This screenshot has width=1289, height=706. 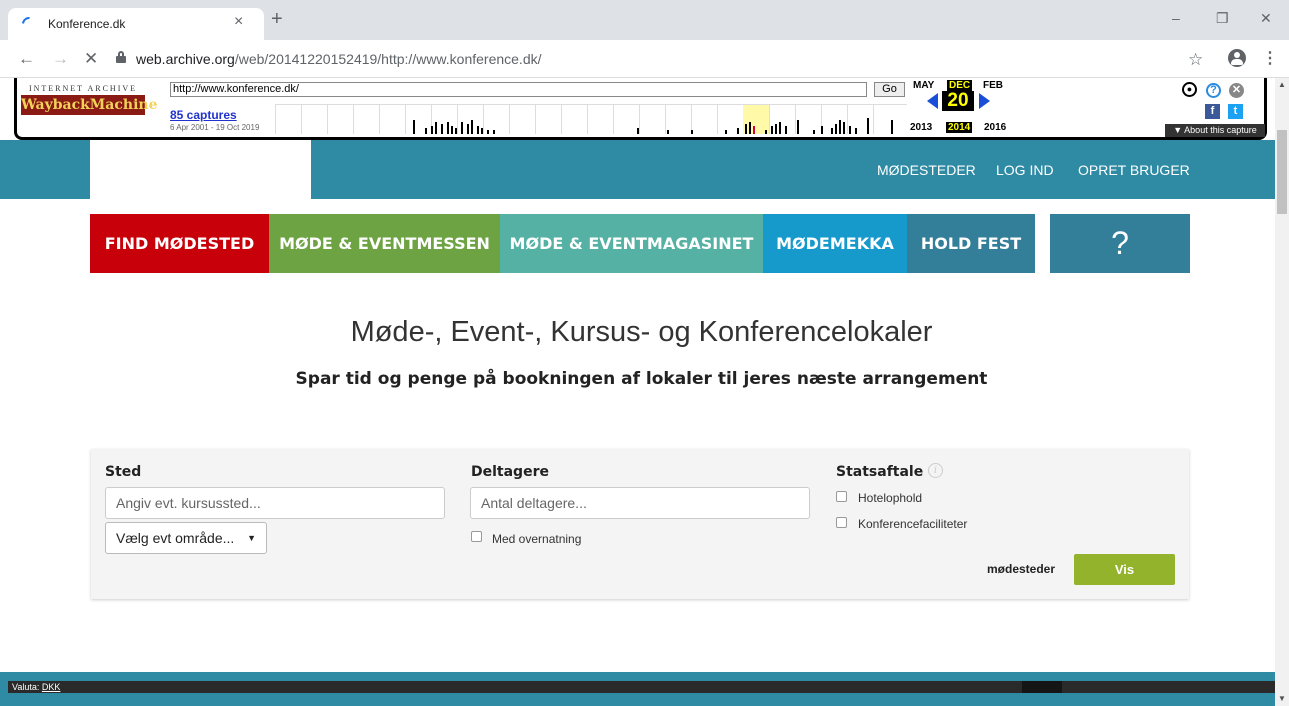 I want to click on menu-kebab-icon: ⋮, so click(x=1270, y=58).